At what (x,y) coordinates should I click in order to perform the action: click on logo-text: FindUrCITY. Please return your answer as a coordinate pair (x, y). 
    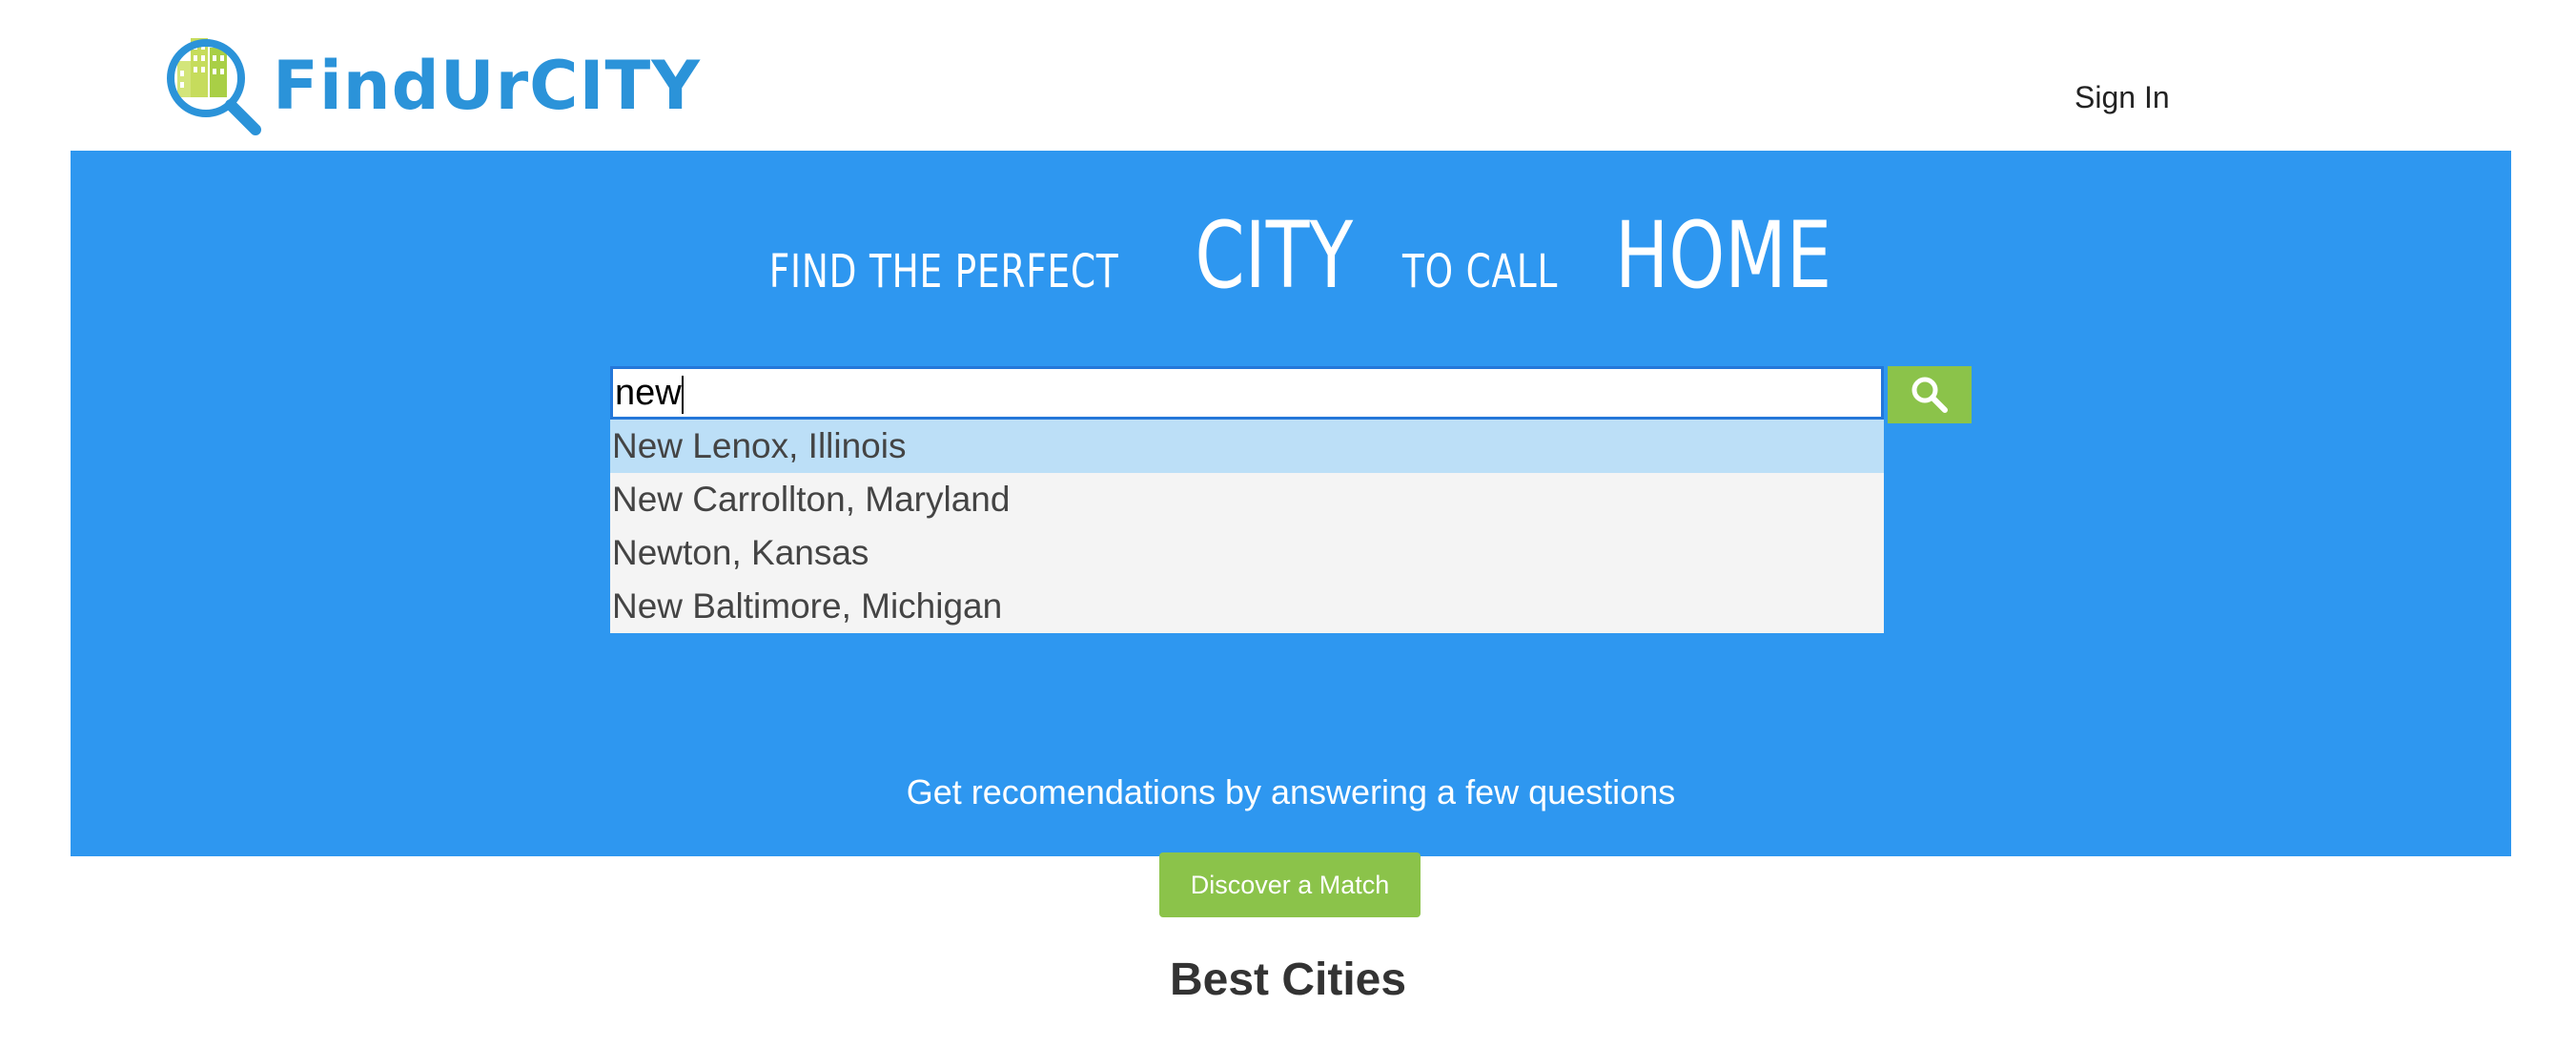
    Looking at the image, I should click on (487, 86).